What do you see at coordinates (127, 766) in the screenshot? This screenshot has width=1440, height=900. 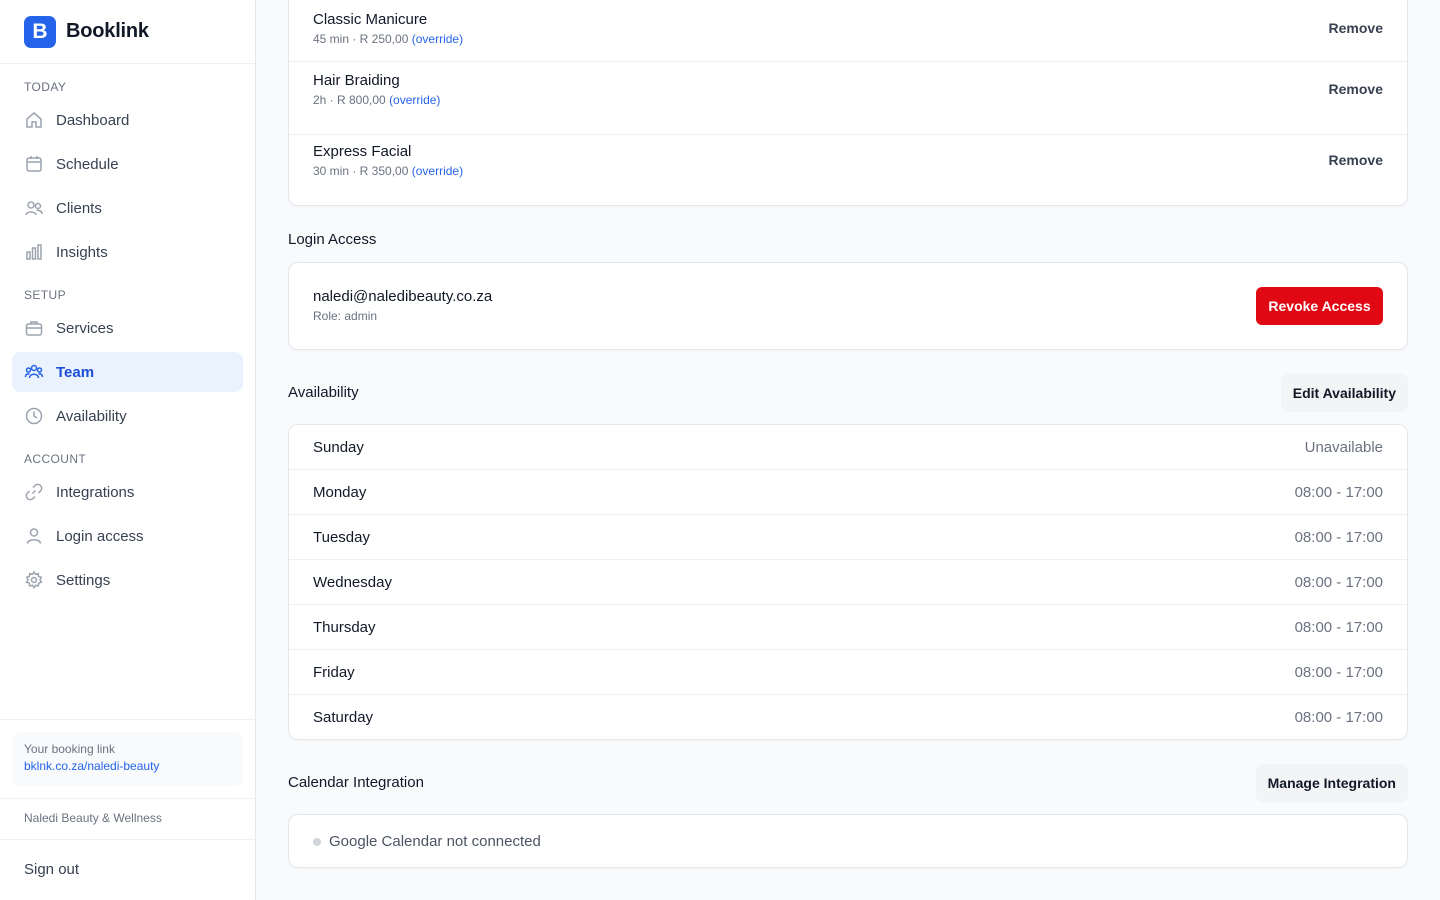 I see `booking-link: bklnk.co.za/naledi-beauty` at bounding box center [127, 766].